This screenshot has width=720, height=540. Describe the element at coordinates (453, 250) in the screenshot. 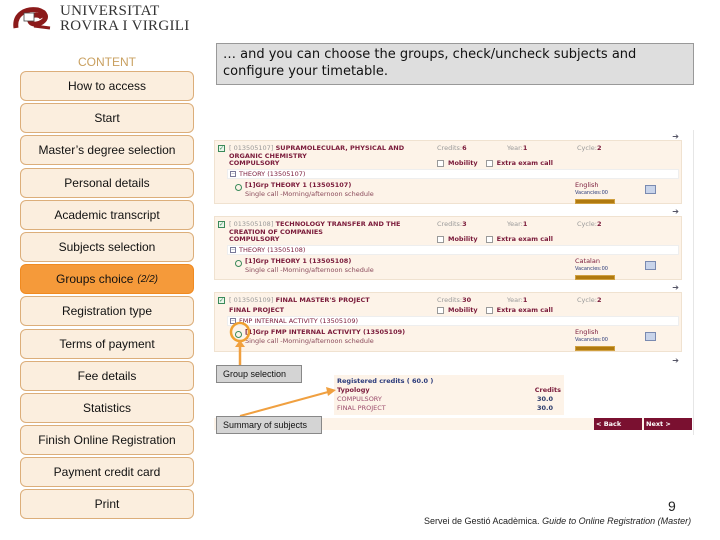

I see `activity-row: − THEORY (13505108)` at that location.